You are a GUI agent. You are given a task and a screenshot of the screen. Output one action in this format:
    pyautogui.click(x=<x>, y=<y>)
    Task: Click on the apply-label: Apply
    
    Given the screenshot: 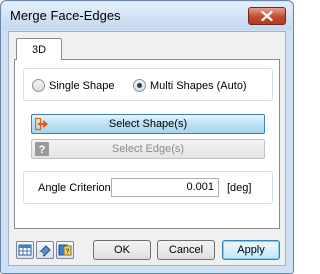 What is the action you would take?
    pyautogui.click(x=251, y=250)
    